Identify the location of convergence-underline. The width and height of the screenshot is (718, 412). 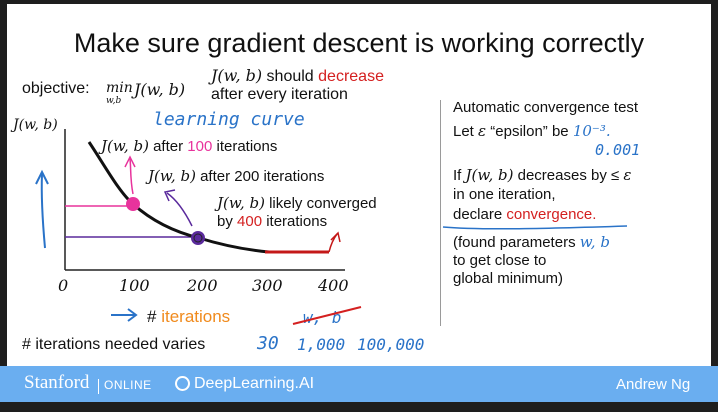
(535, 227).